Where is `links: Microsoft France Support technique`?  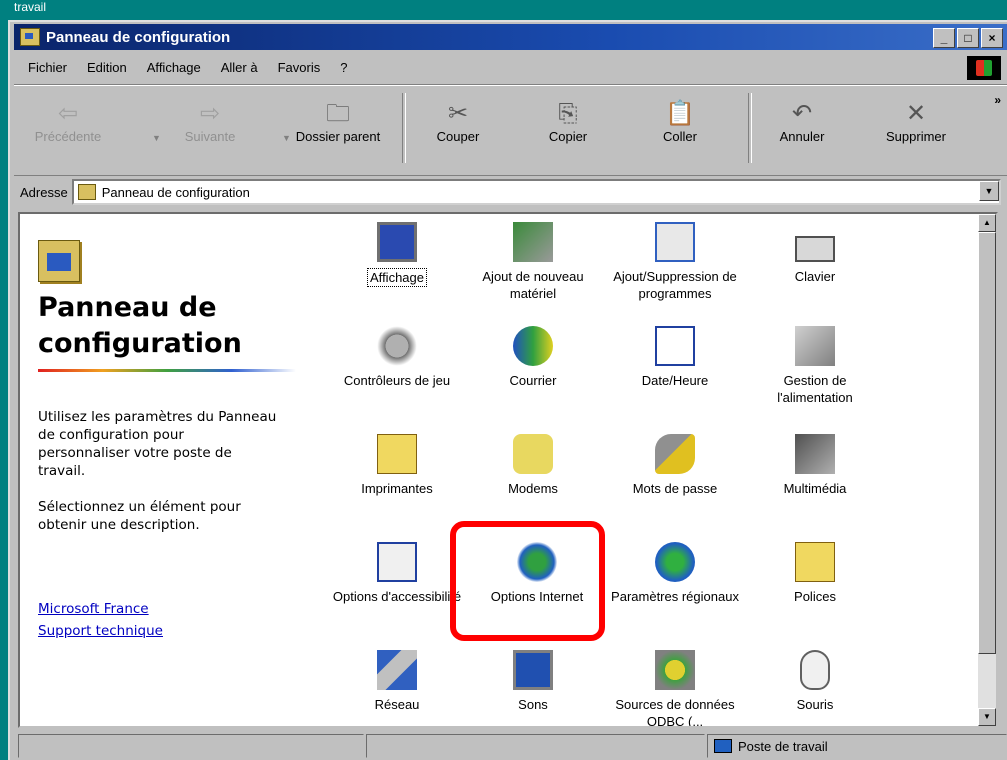 links: Microsoft France Support technique is located at coordinates (100, 620).